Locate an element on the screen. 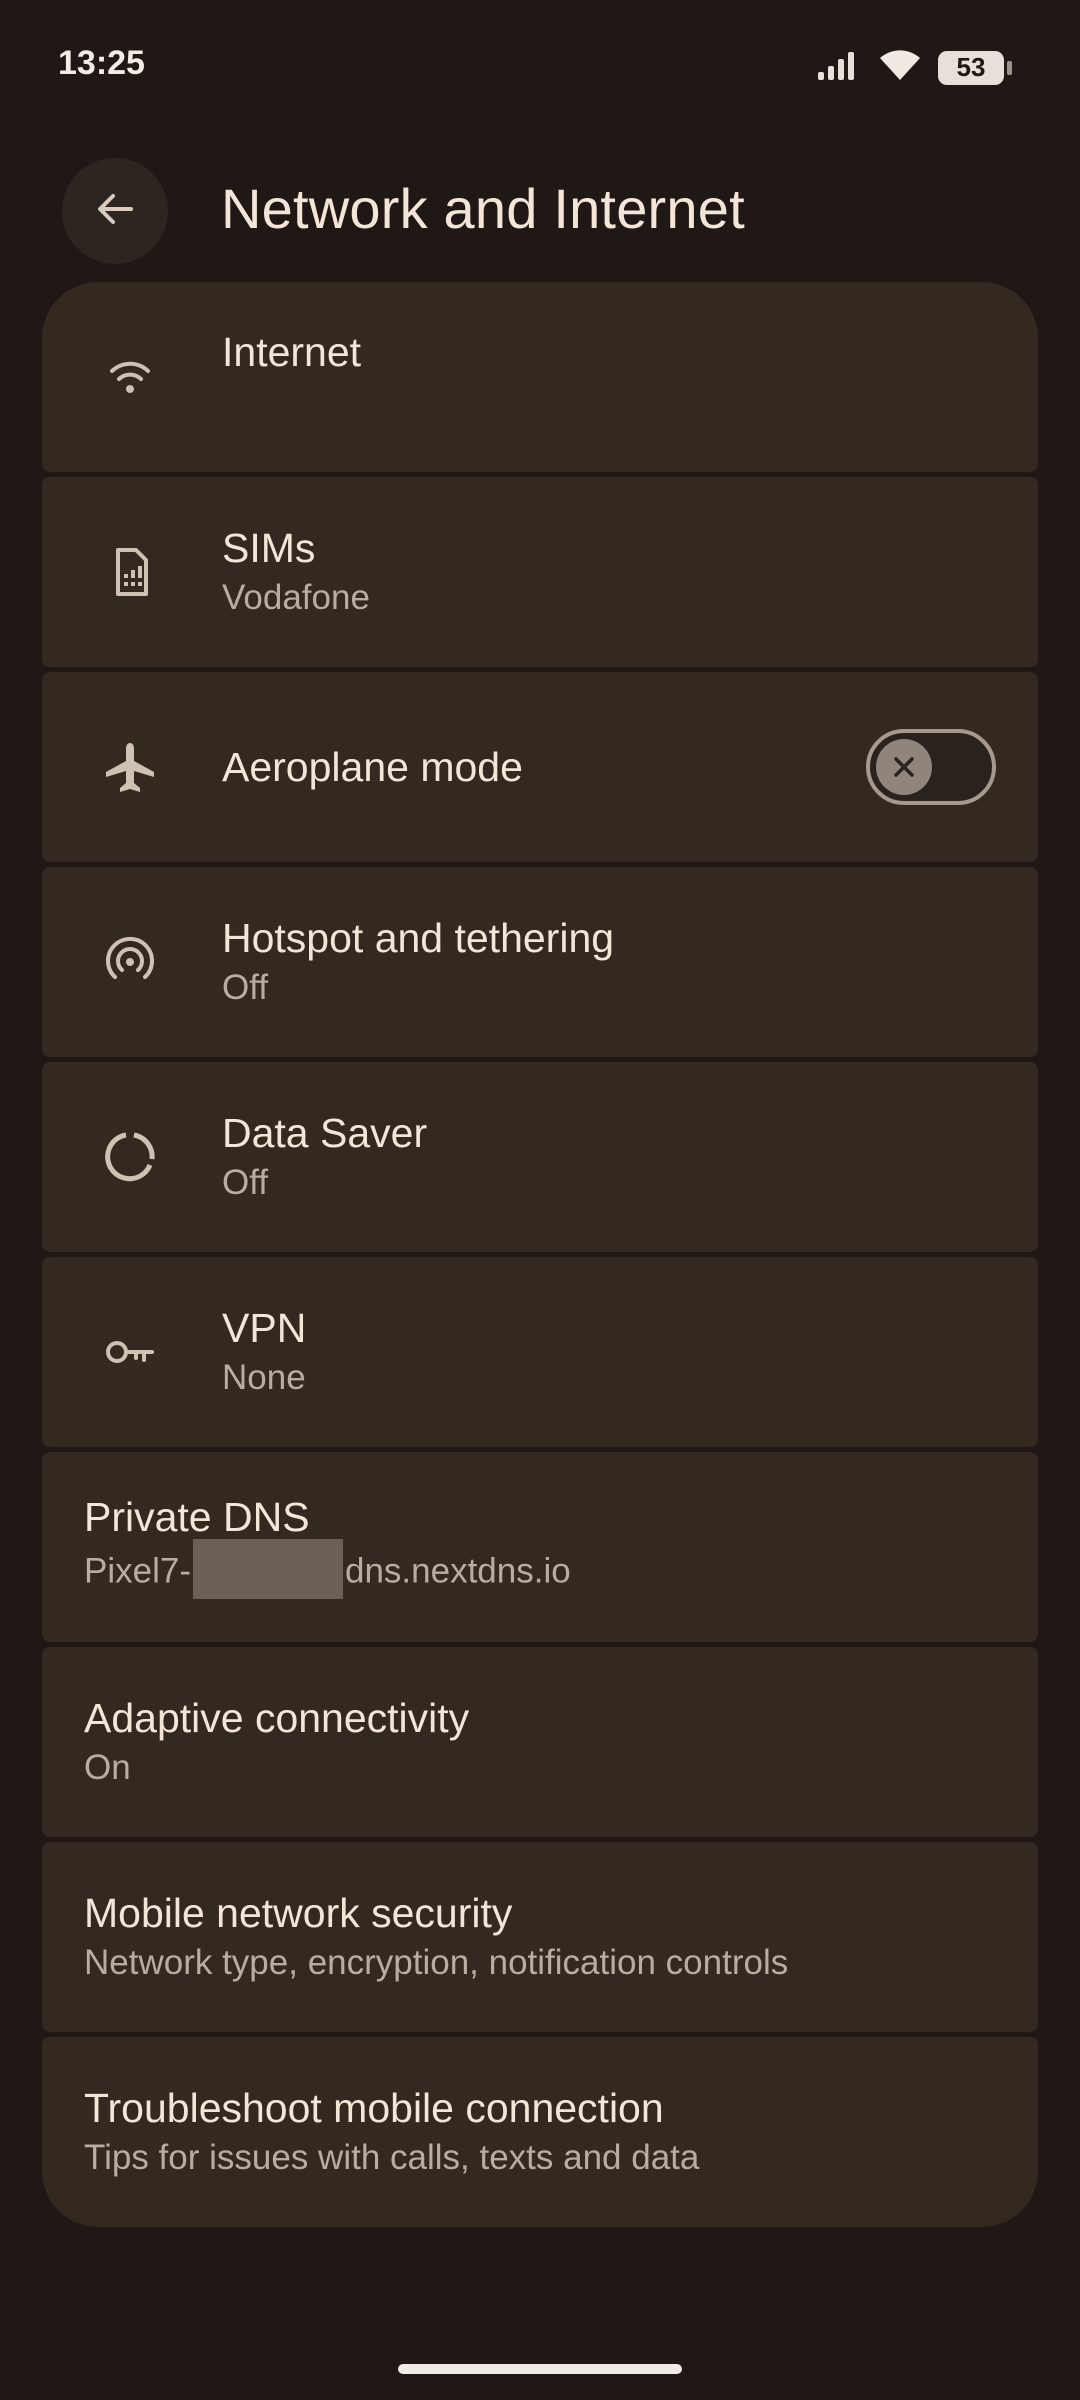  home-indicator is located at coordinates (540, 2369).